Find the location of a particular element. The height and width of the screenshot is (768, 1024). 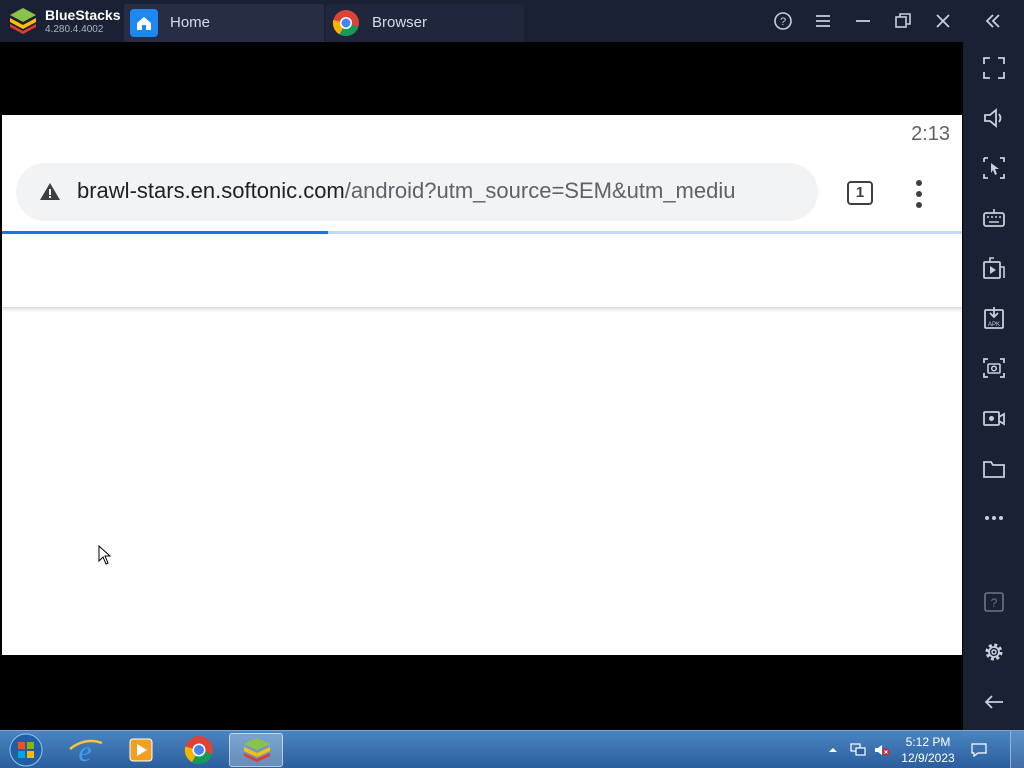

show-desktop-button is located at coordinates (1017, 749).